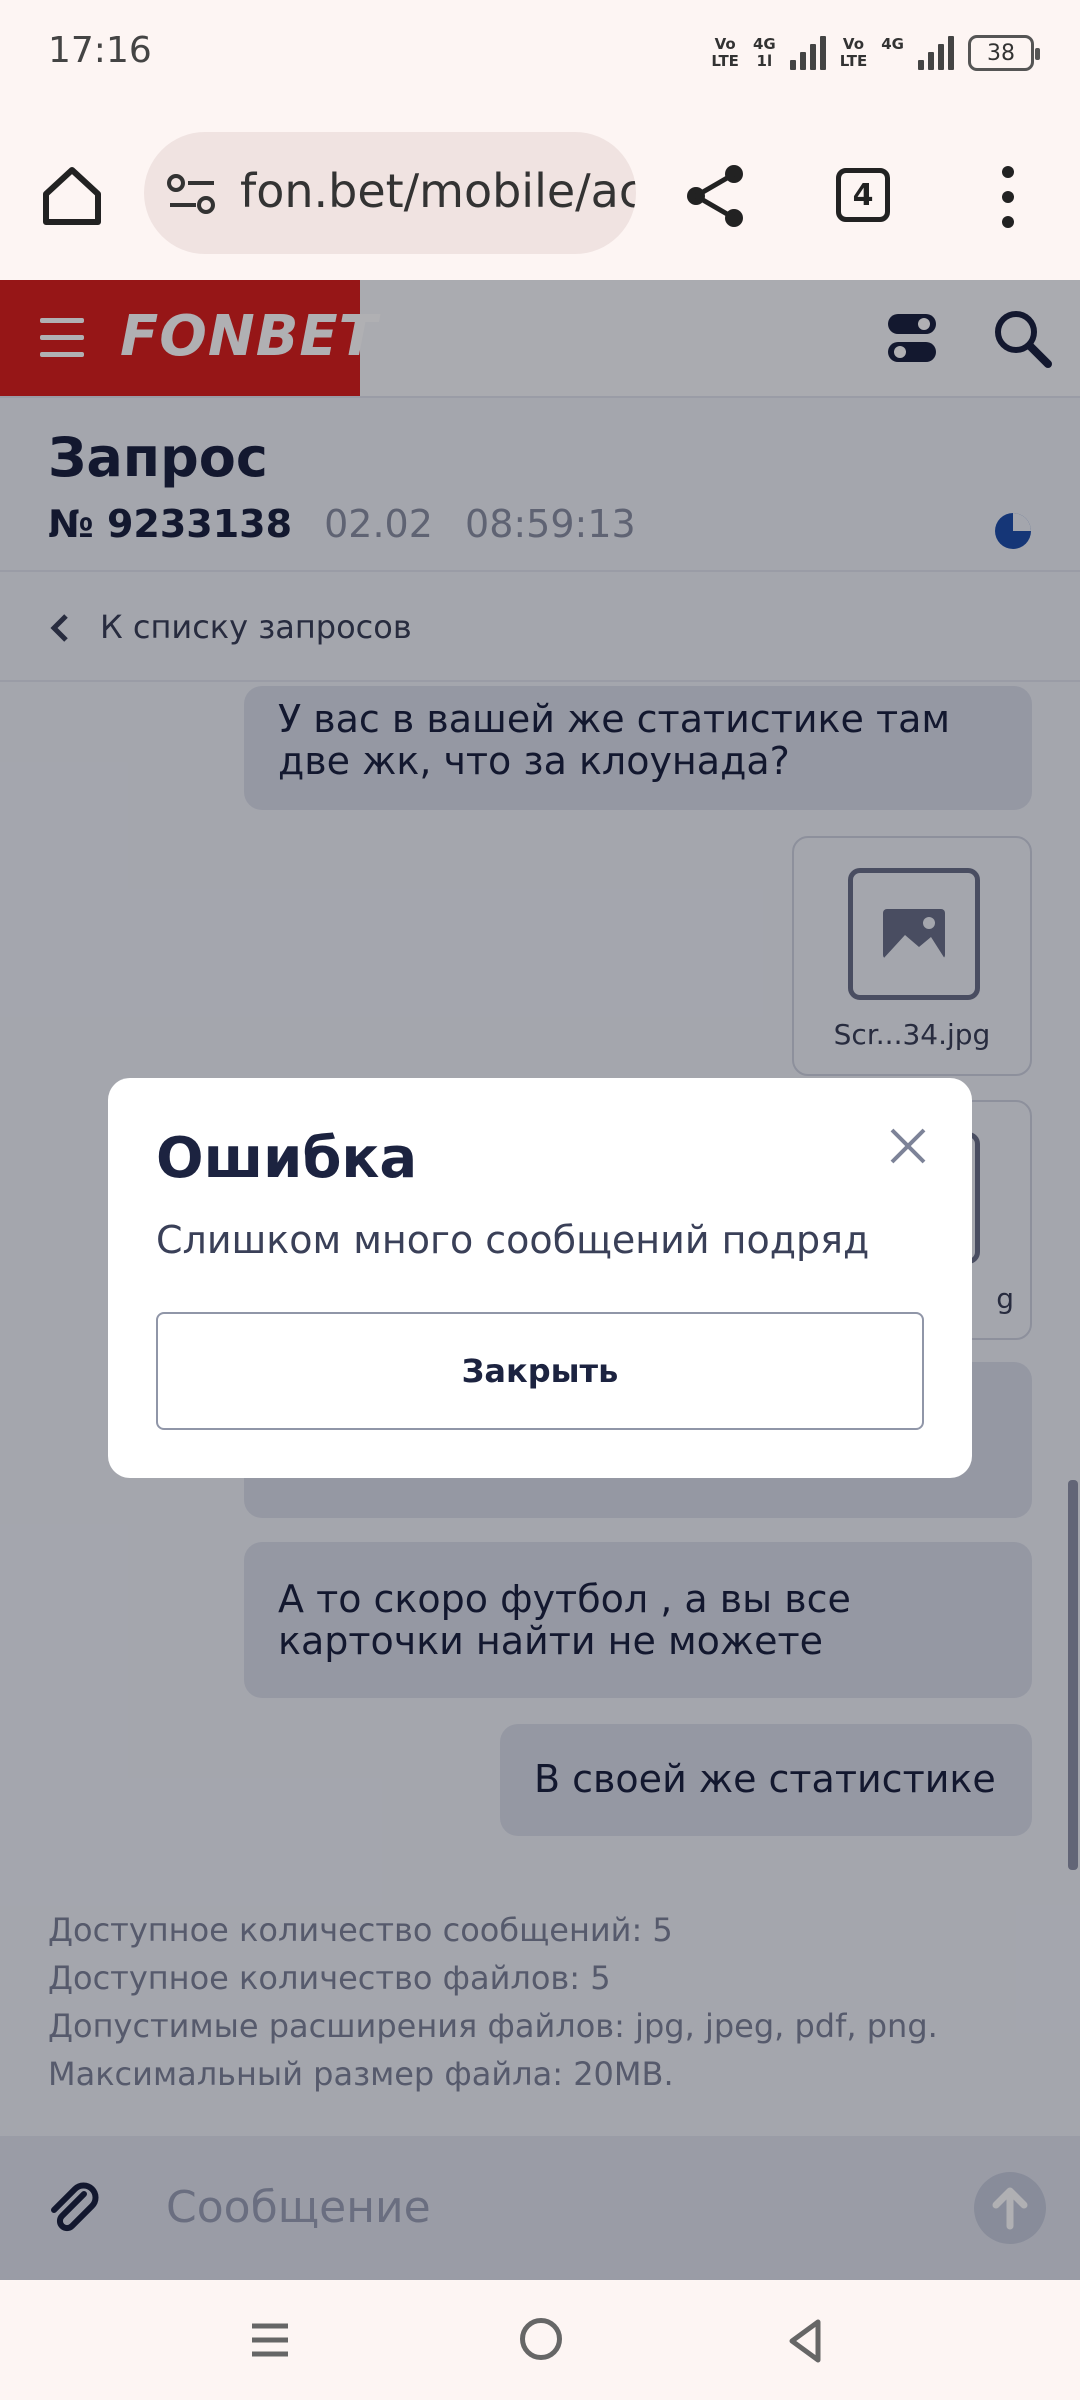  I want to click on more-vert-icon, so click(1008, 197).